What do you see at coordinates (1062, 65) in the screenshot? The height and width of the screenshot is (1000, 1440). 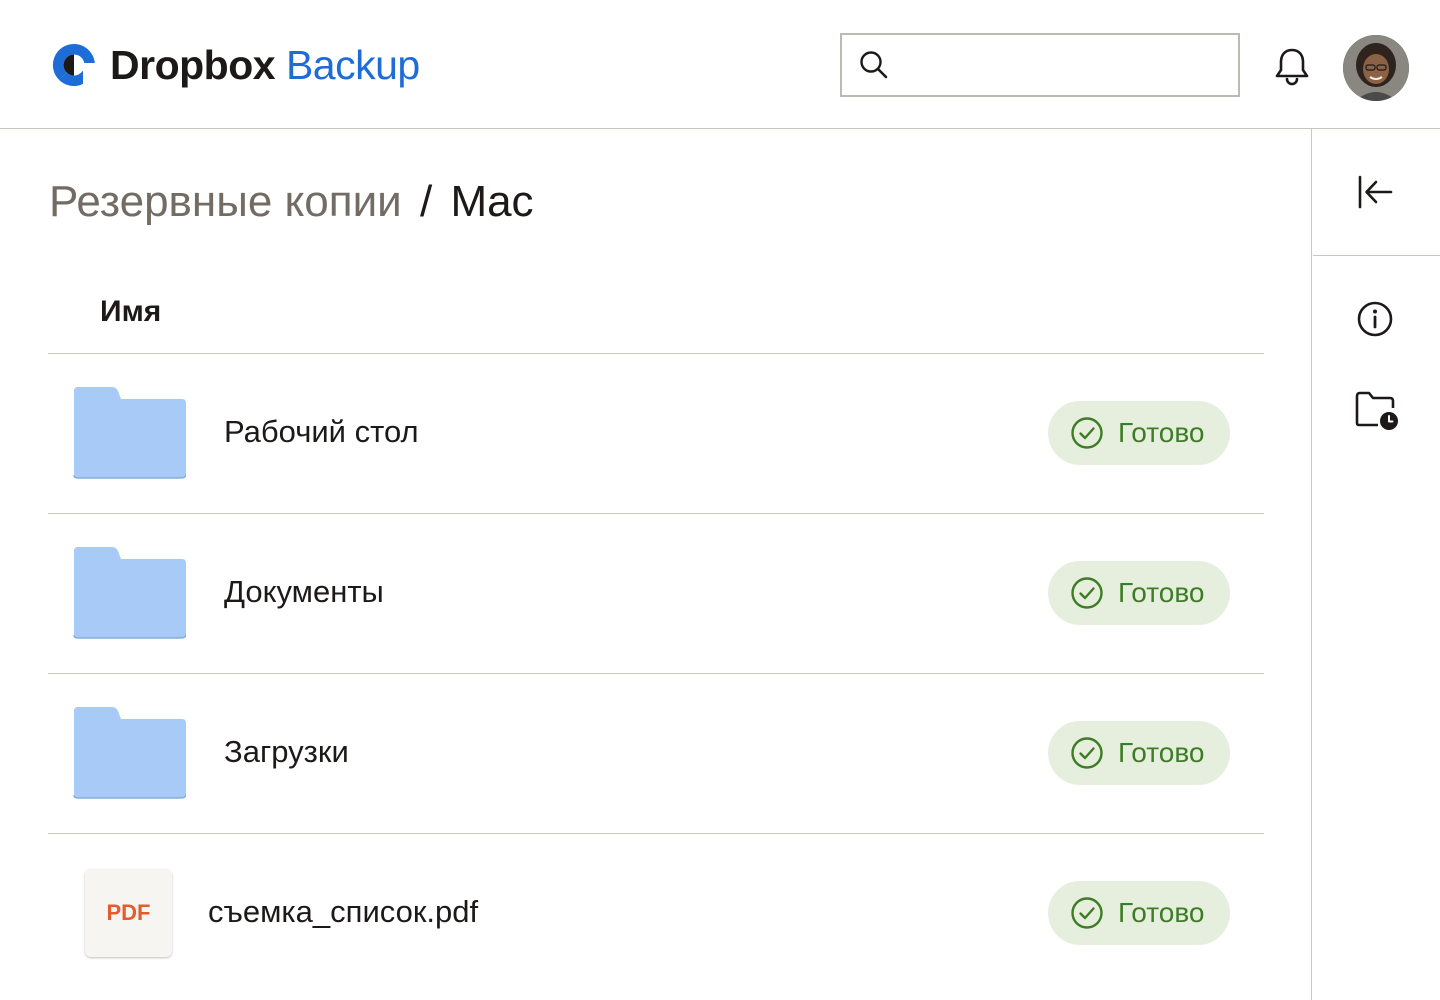 I see `search-input` at bounding box center [1062, 65].